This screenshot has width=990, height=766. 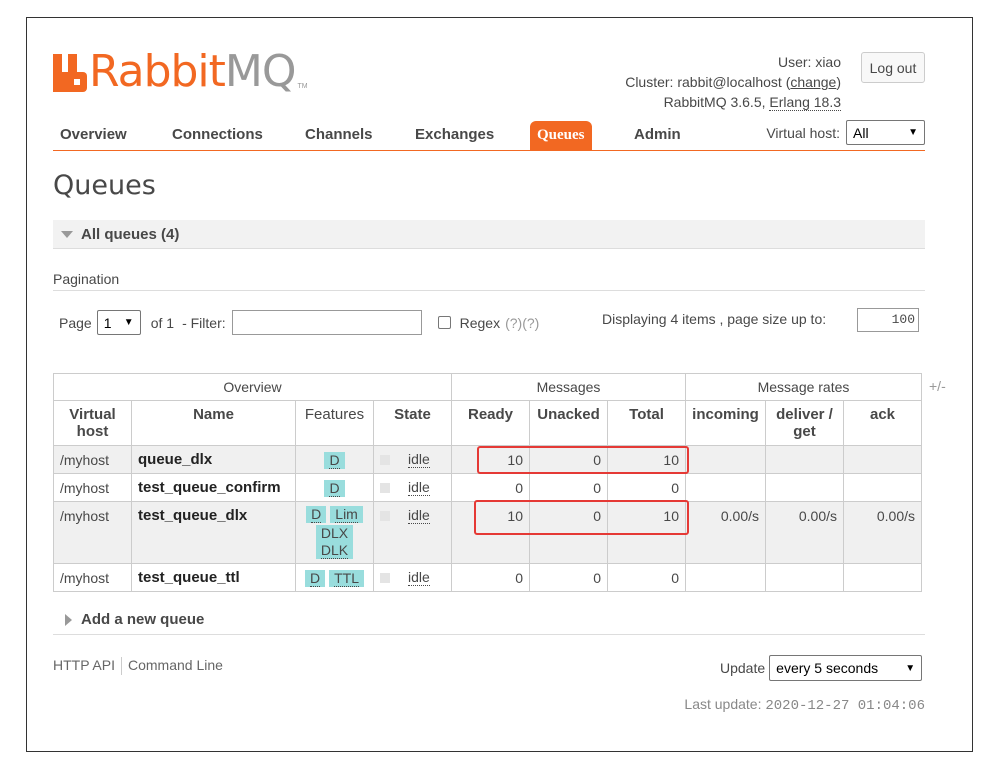 I want to click on pagination-row: Page 1 ▼ of 1 - Filter: Regex (?)(?), so click(x=299, y=322).